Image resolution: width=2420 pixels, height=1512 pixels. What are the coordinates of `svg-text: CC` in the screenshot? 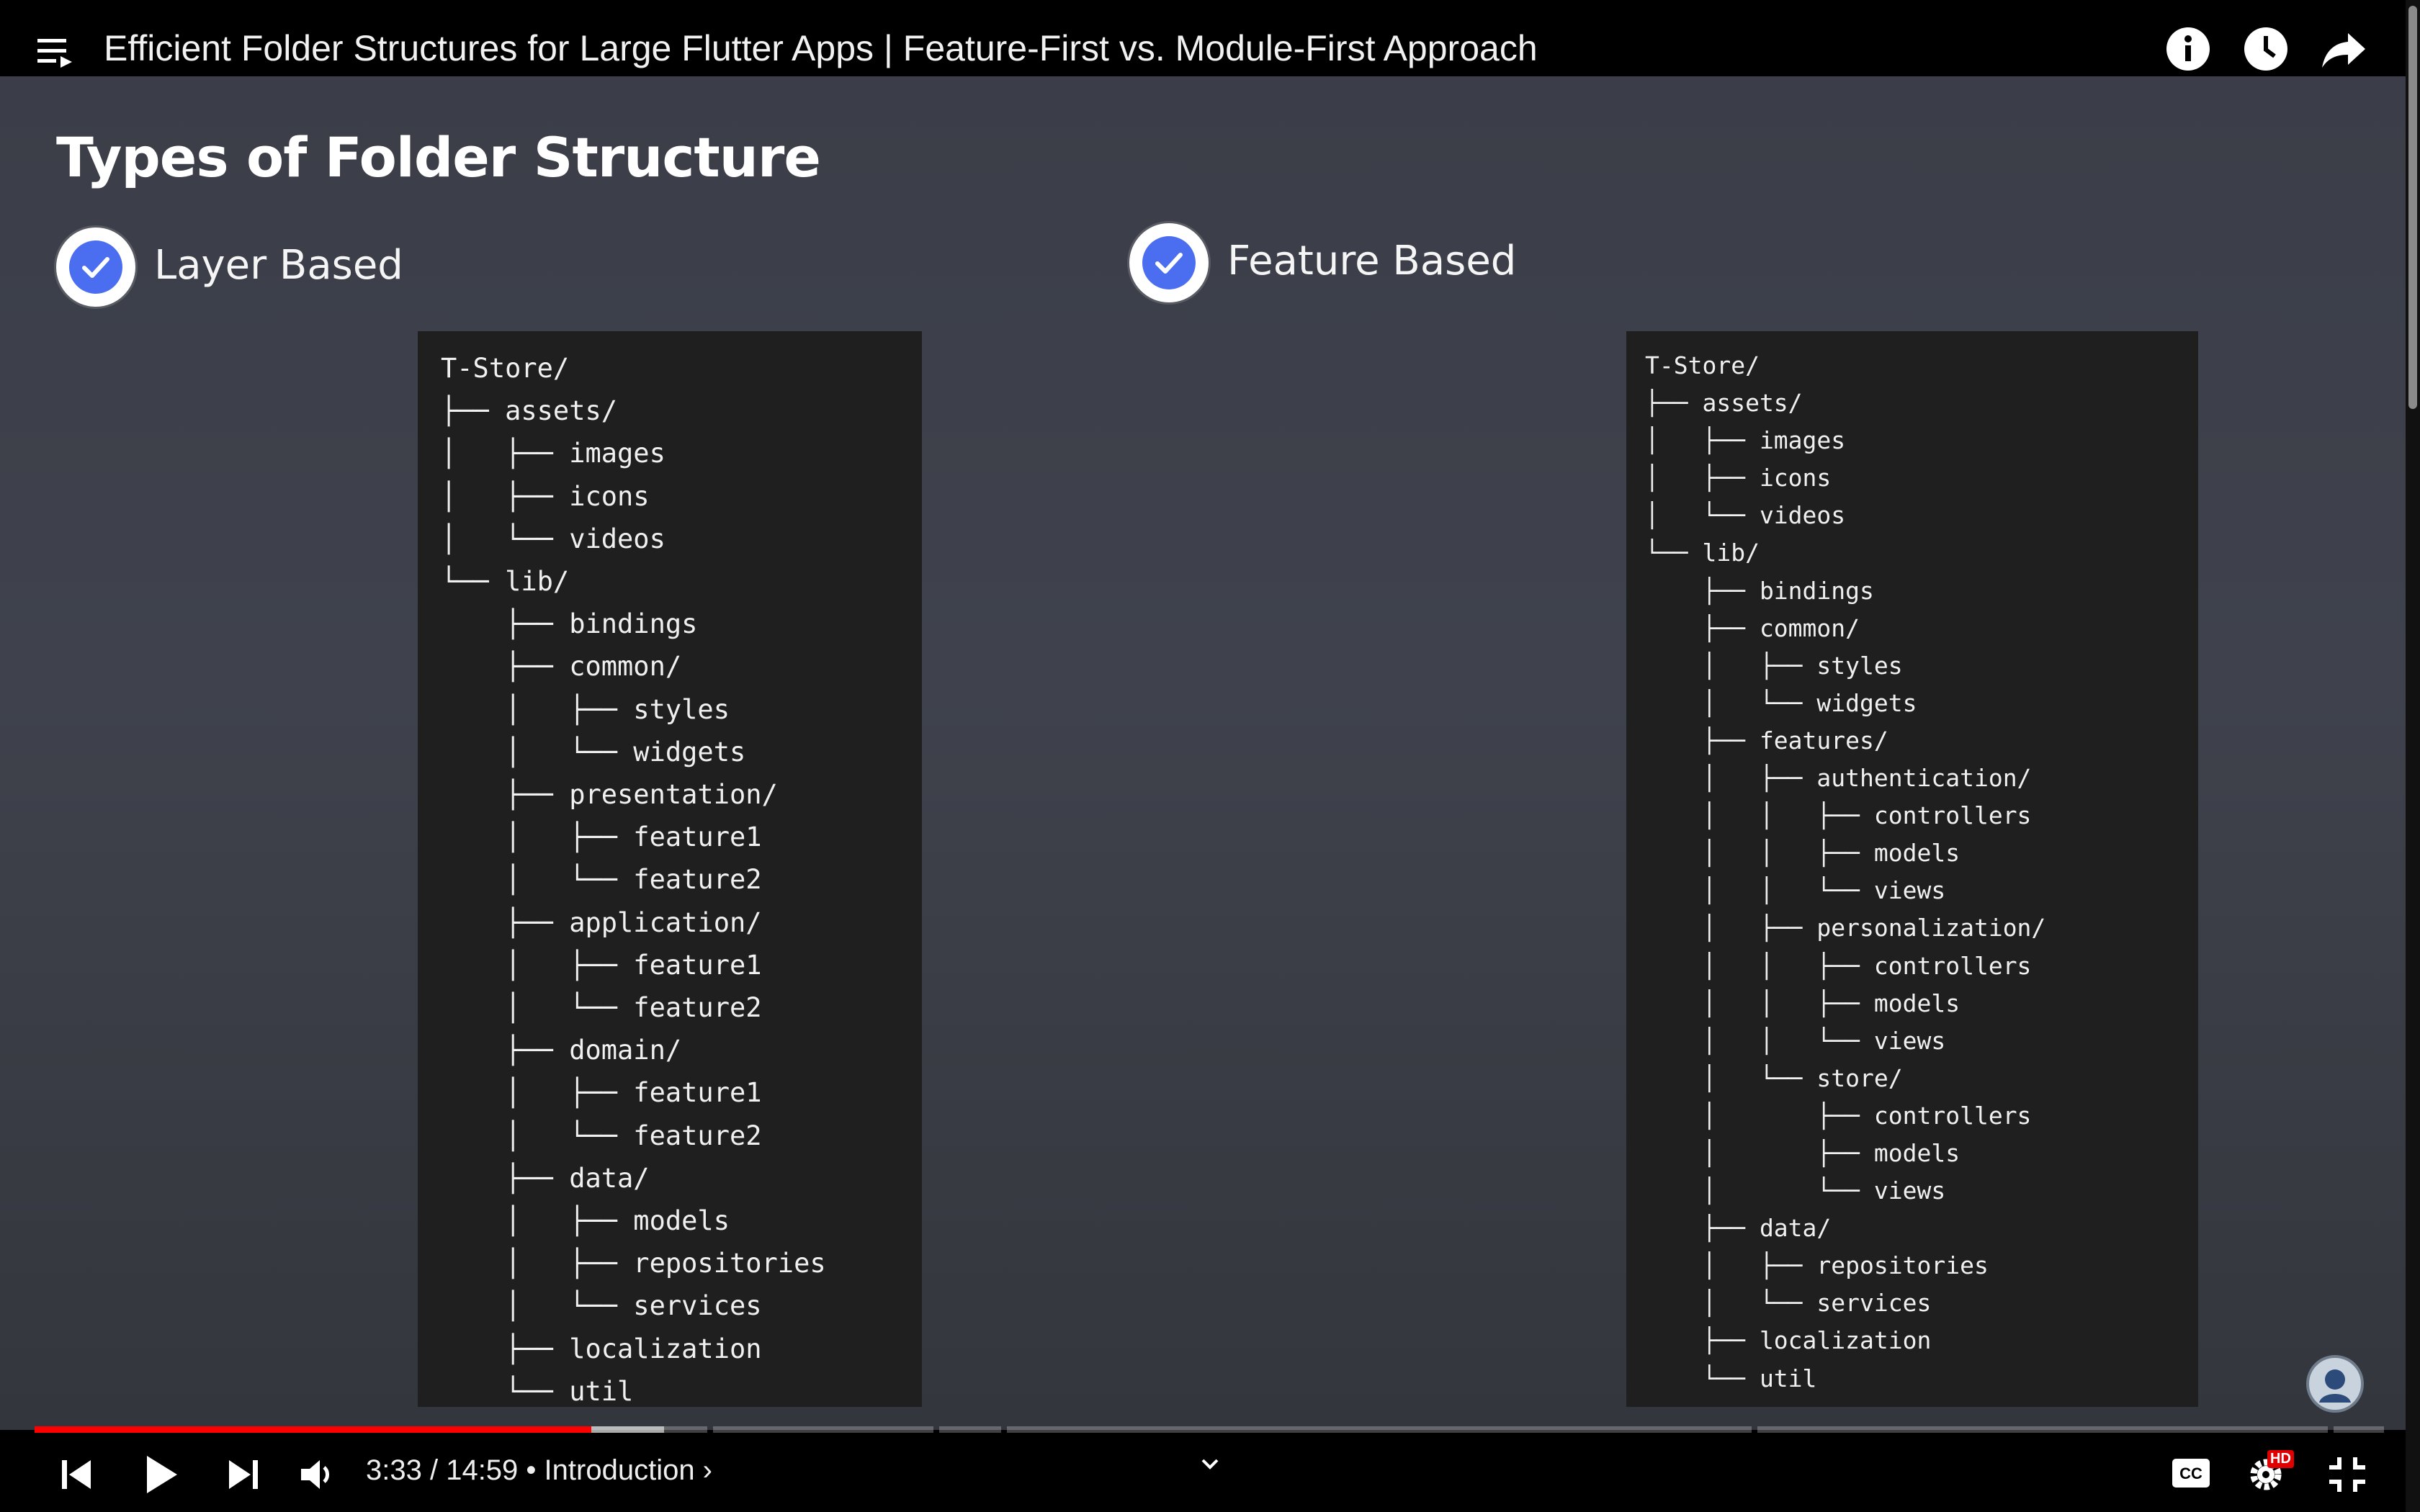 It's located at (2190, 1473).